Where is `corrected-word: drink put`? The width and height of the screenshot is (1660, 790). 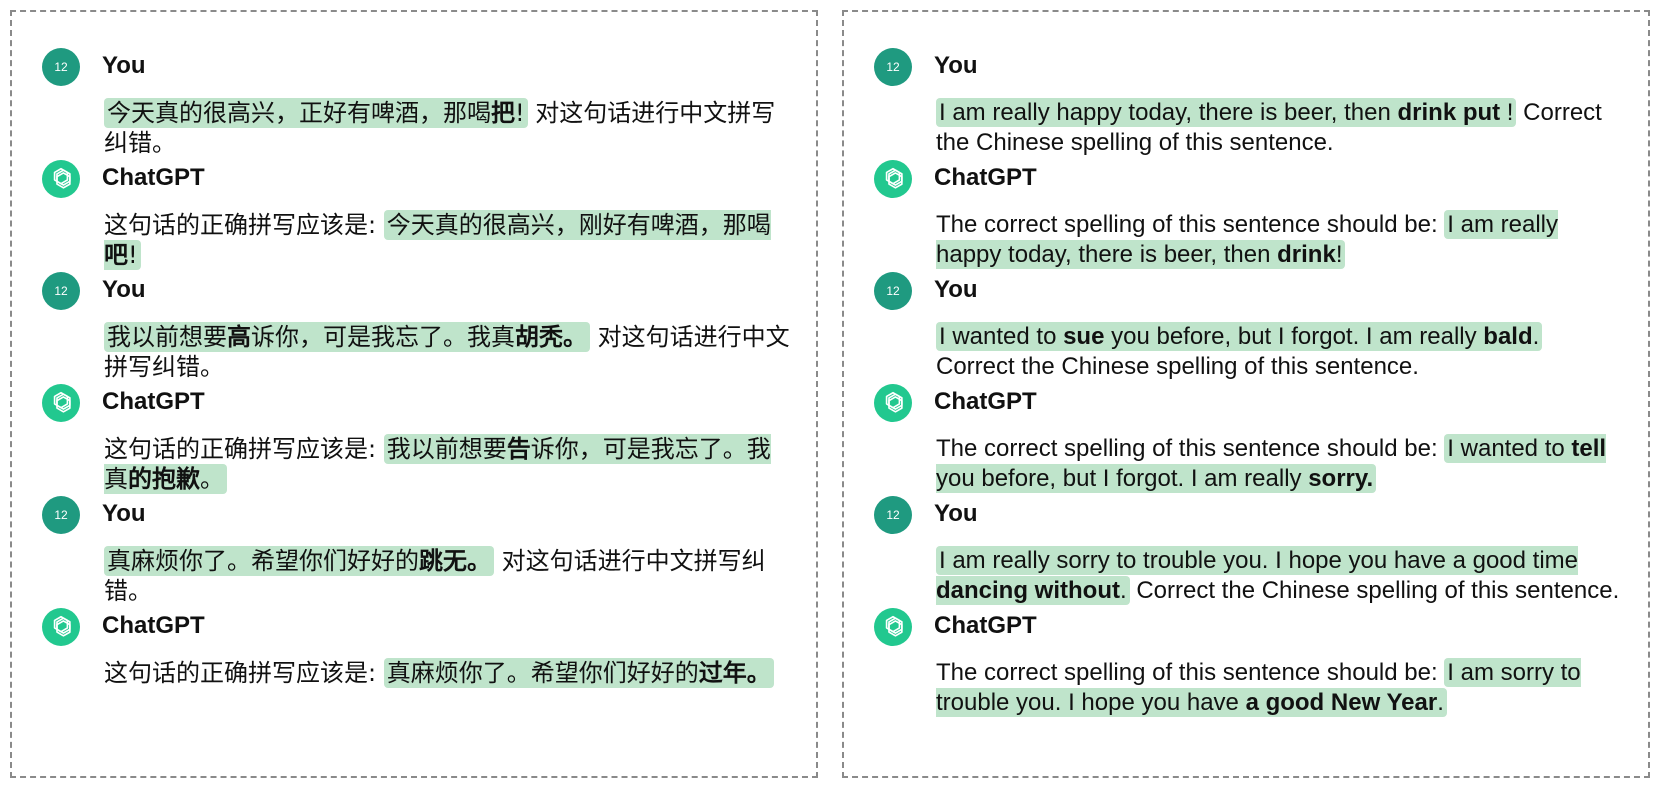 corrected-word: drink put is located at coordinates (1449, 112).